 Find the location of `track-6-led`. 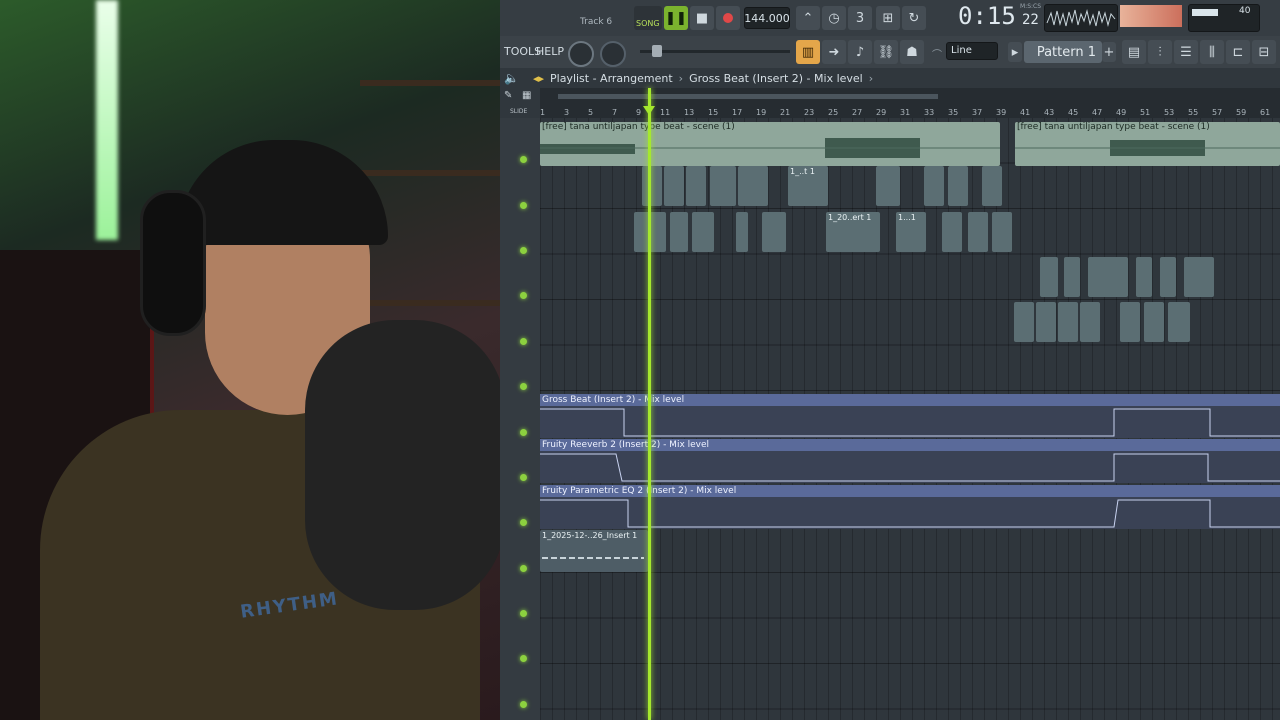

track-6-led is located at coordinates (523, 386).